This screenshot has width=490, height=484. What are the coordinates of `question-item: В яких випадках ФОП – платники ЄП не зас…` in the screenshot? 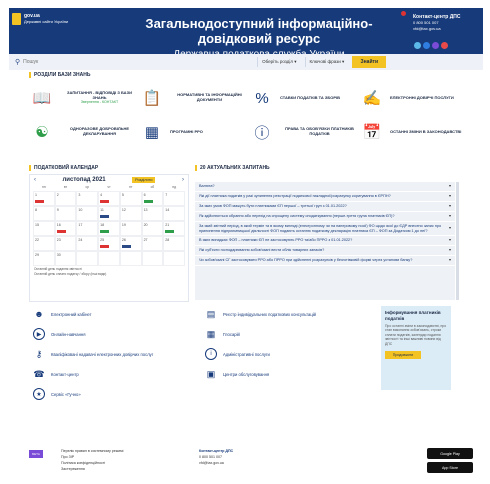 It's located at (325, 241).